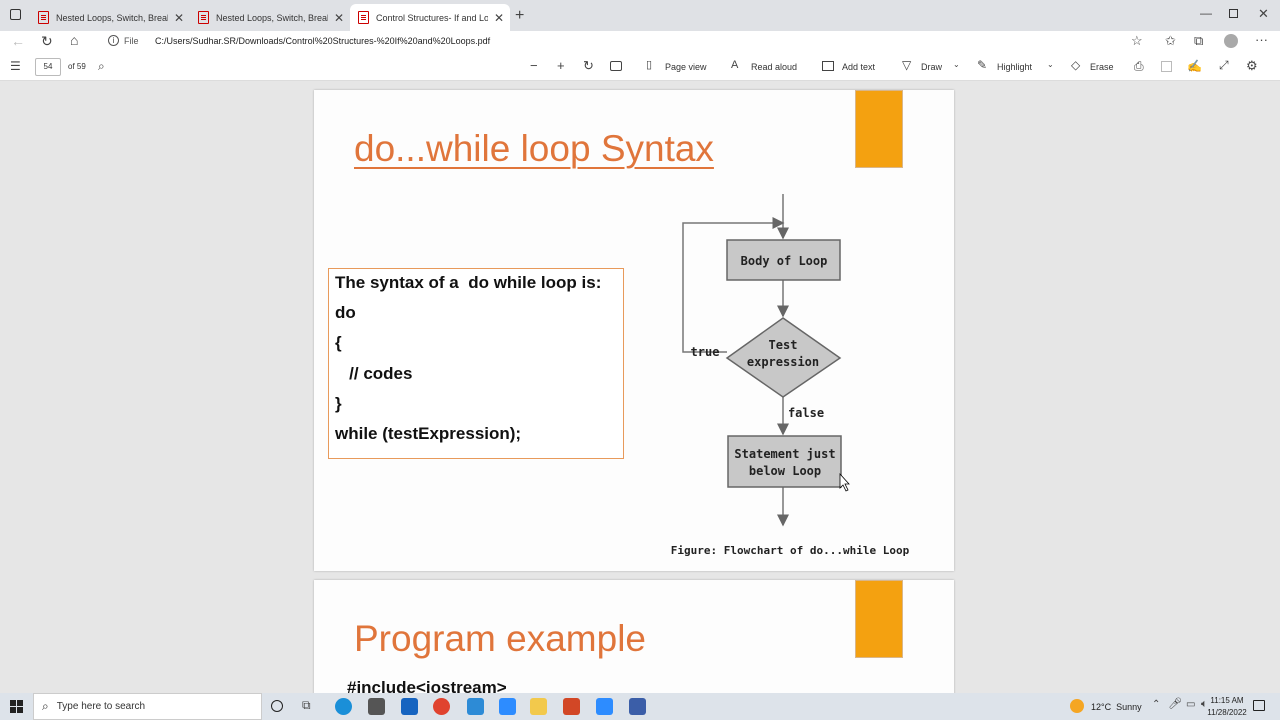 The height and width of the screenshot is (720, 1280). I want to click on page-total: of 59, so click(77, 66).